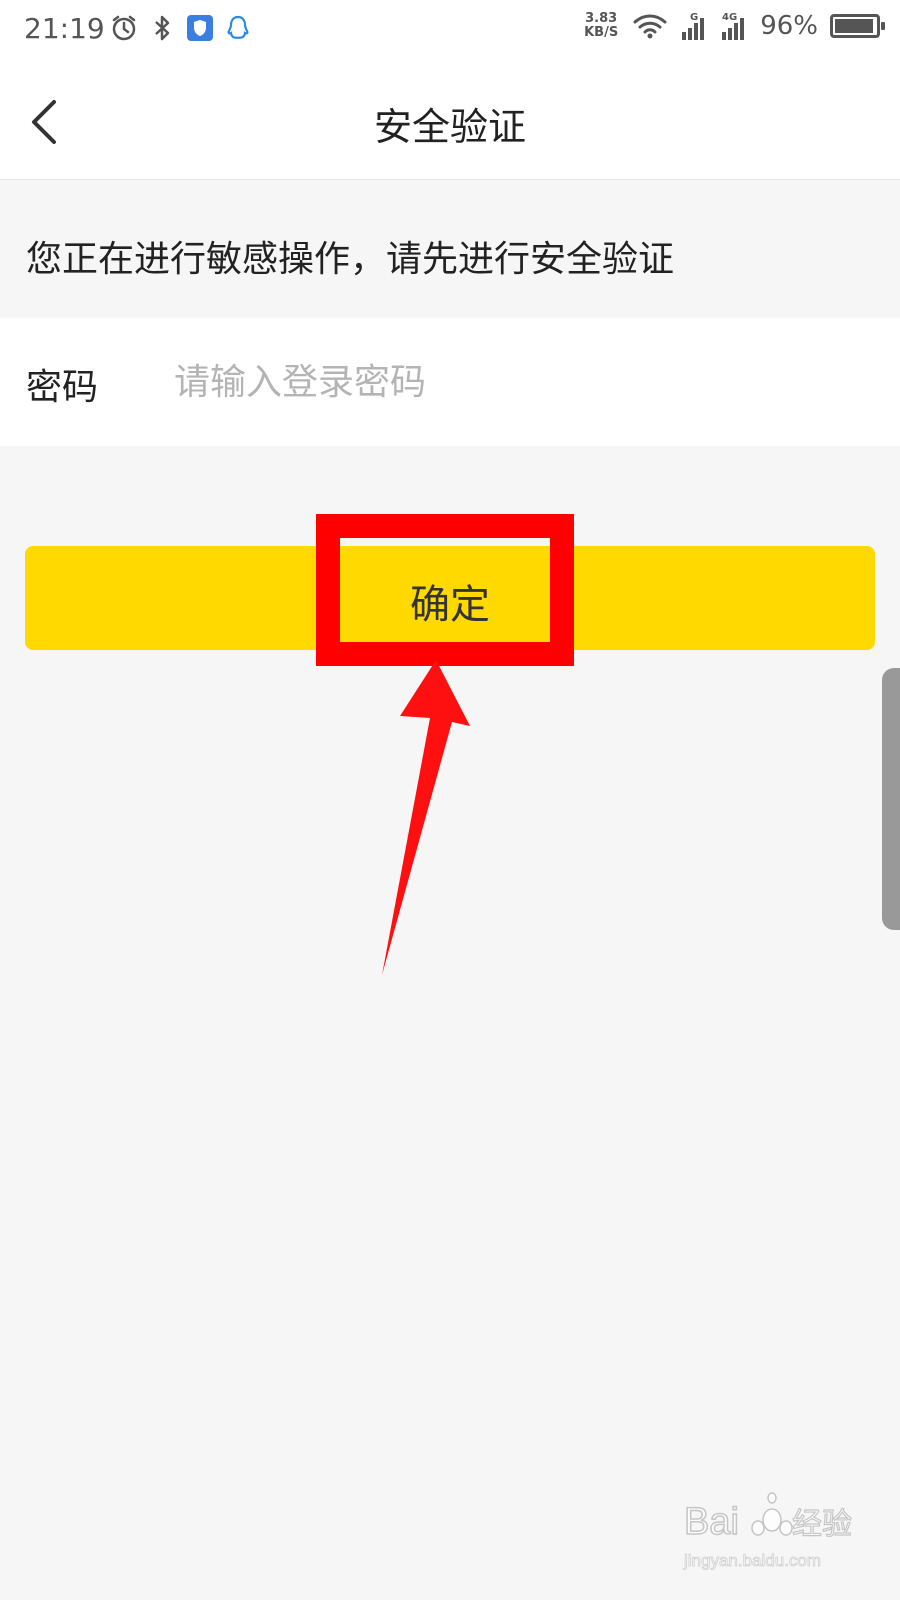 The height and width of the screenshot is (1600, 900). Describe the element at coordinates (124, 28) in the screenshot. I see `alarm-icon` at that location.